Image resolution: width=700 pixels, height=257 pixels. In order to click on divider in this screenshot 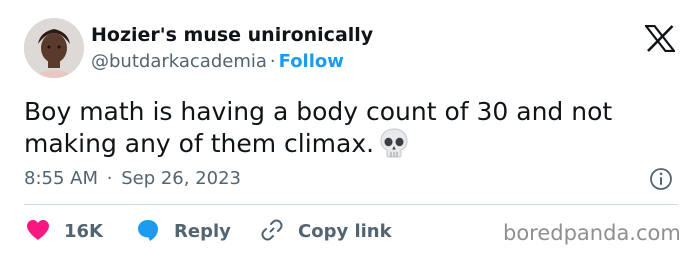, I will do `click(351, 204)`.